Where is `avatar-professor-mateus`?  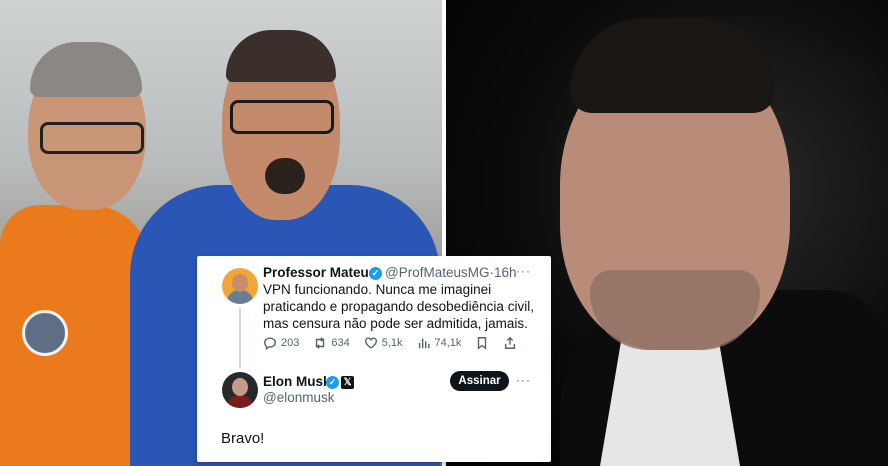
avatar-professor-mateus is located at coordinates (240, 286).